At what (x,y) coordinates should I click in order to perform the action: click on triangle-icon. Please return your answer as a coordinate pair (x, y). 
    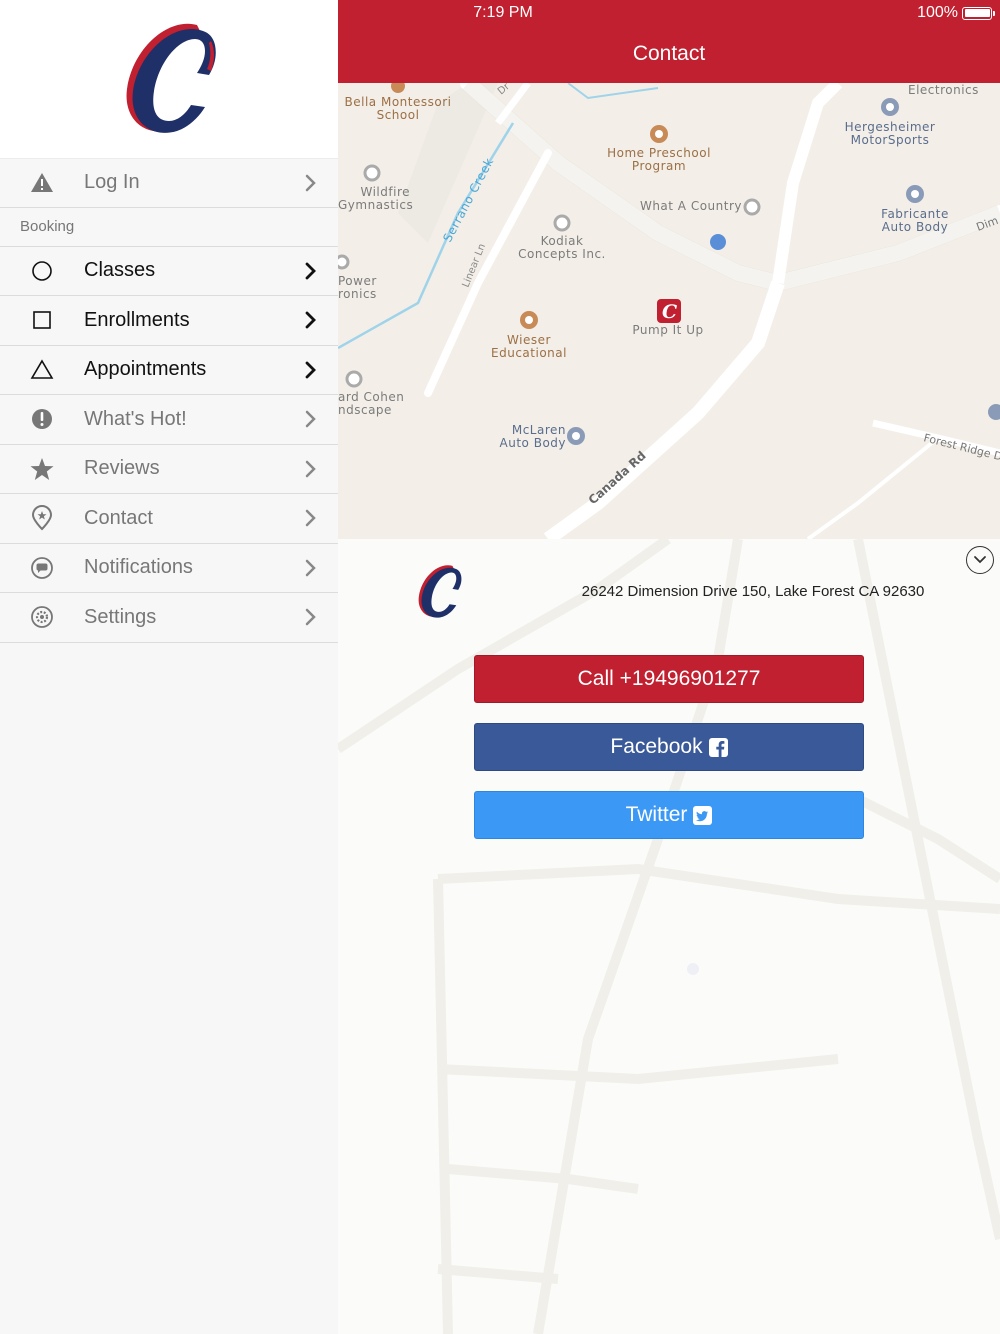
    Looking at the image, I should click on (42, 370).